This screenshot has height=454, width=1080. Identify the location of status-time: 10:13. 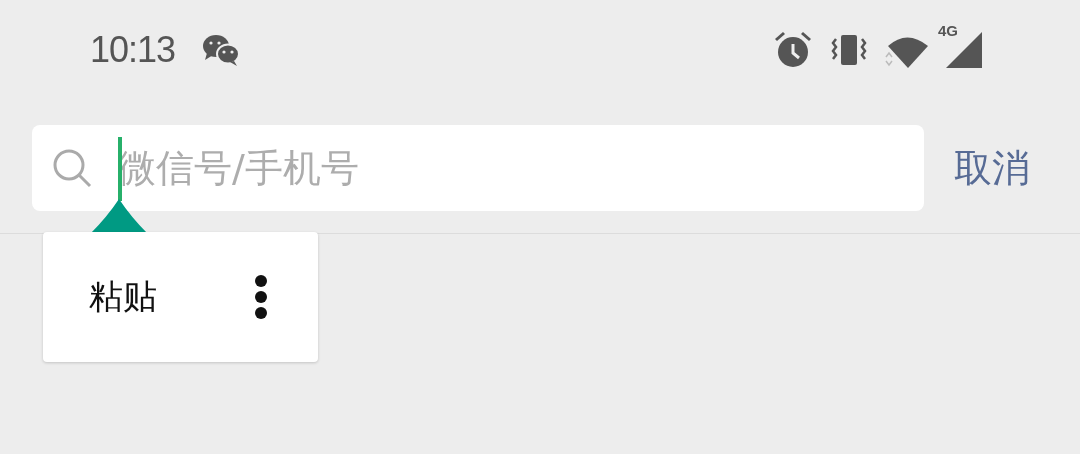
(133, 50).